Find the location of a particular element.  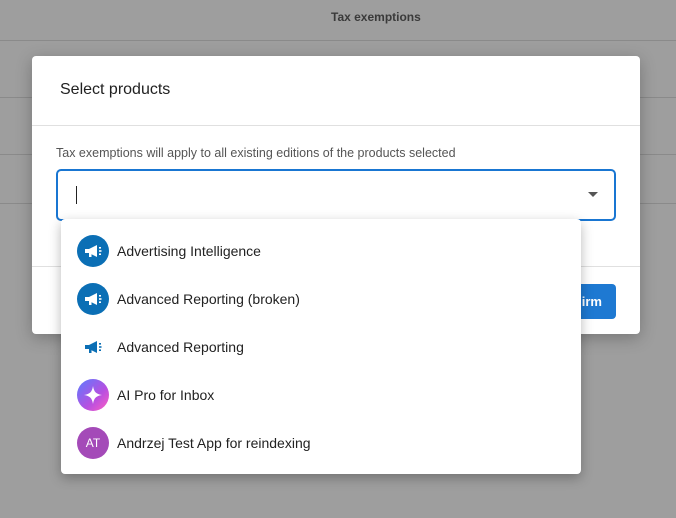

background-divider is located at coordinates (338, 40).